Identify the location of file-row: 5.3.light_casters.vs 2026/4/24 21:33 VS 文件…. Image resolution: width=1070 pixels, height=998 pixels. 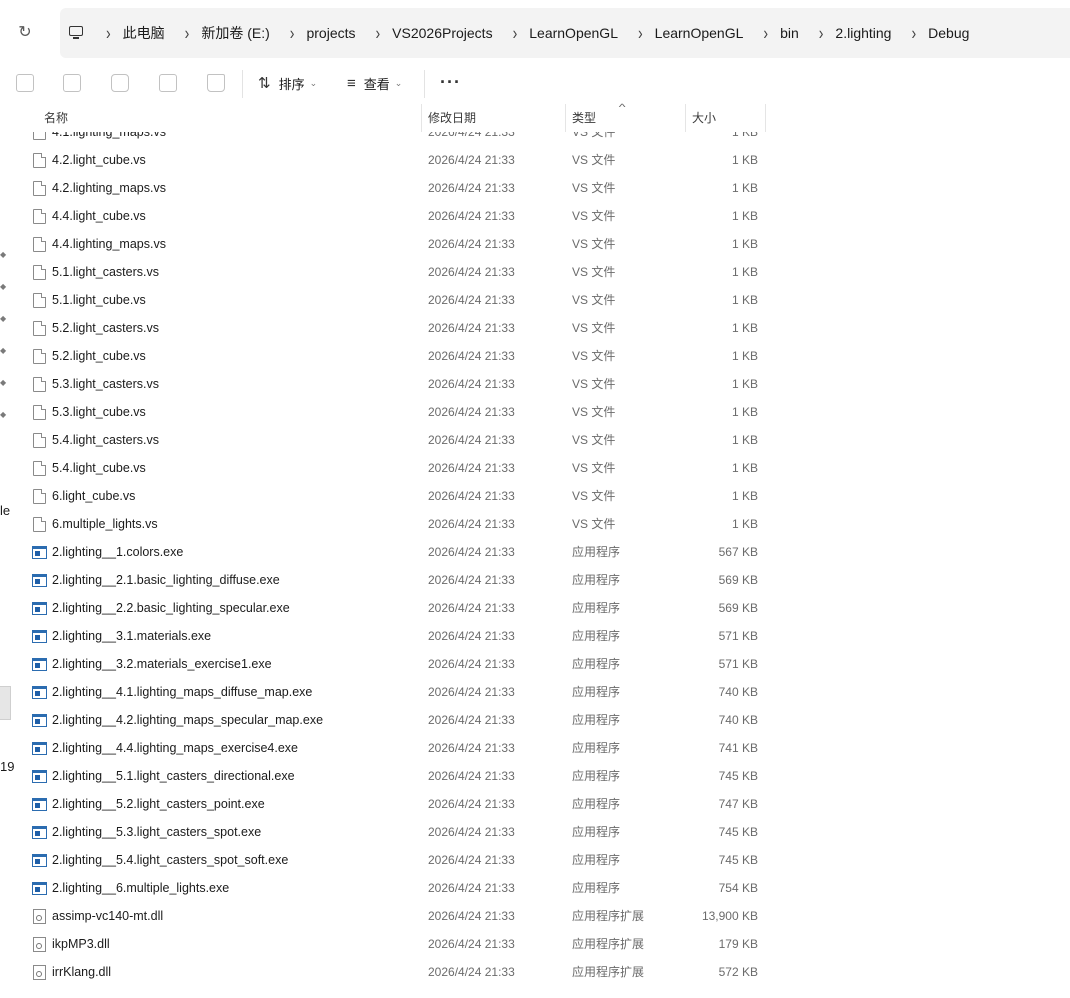
(535, 384).